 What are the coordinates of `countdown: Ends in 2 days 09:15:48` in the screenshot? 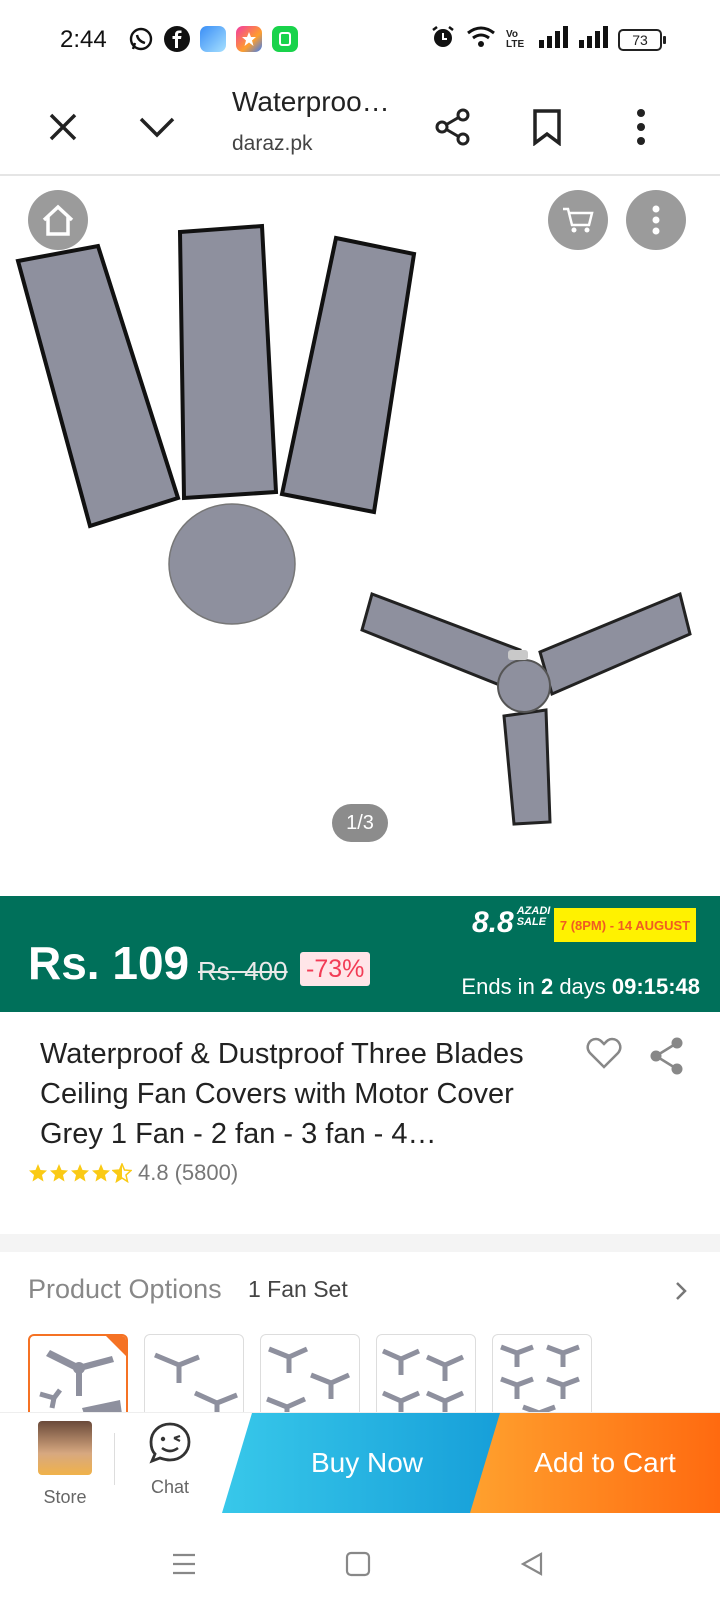 It's located at (580, 987).